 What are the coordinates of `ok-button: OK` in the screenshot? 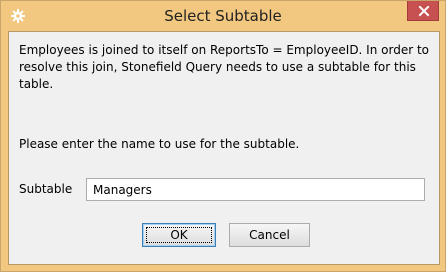 It's located at (179, 235).